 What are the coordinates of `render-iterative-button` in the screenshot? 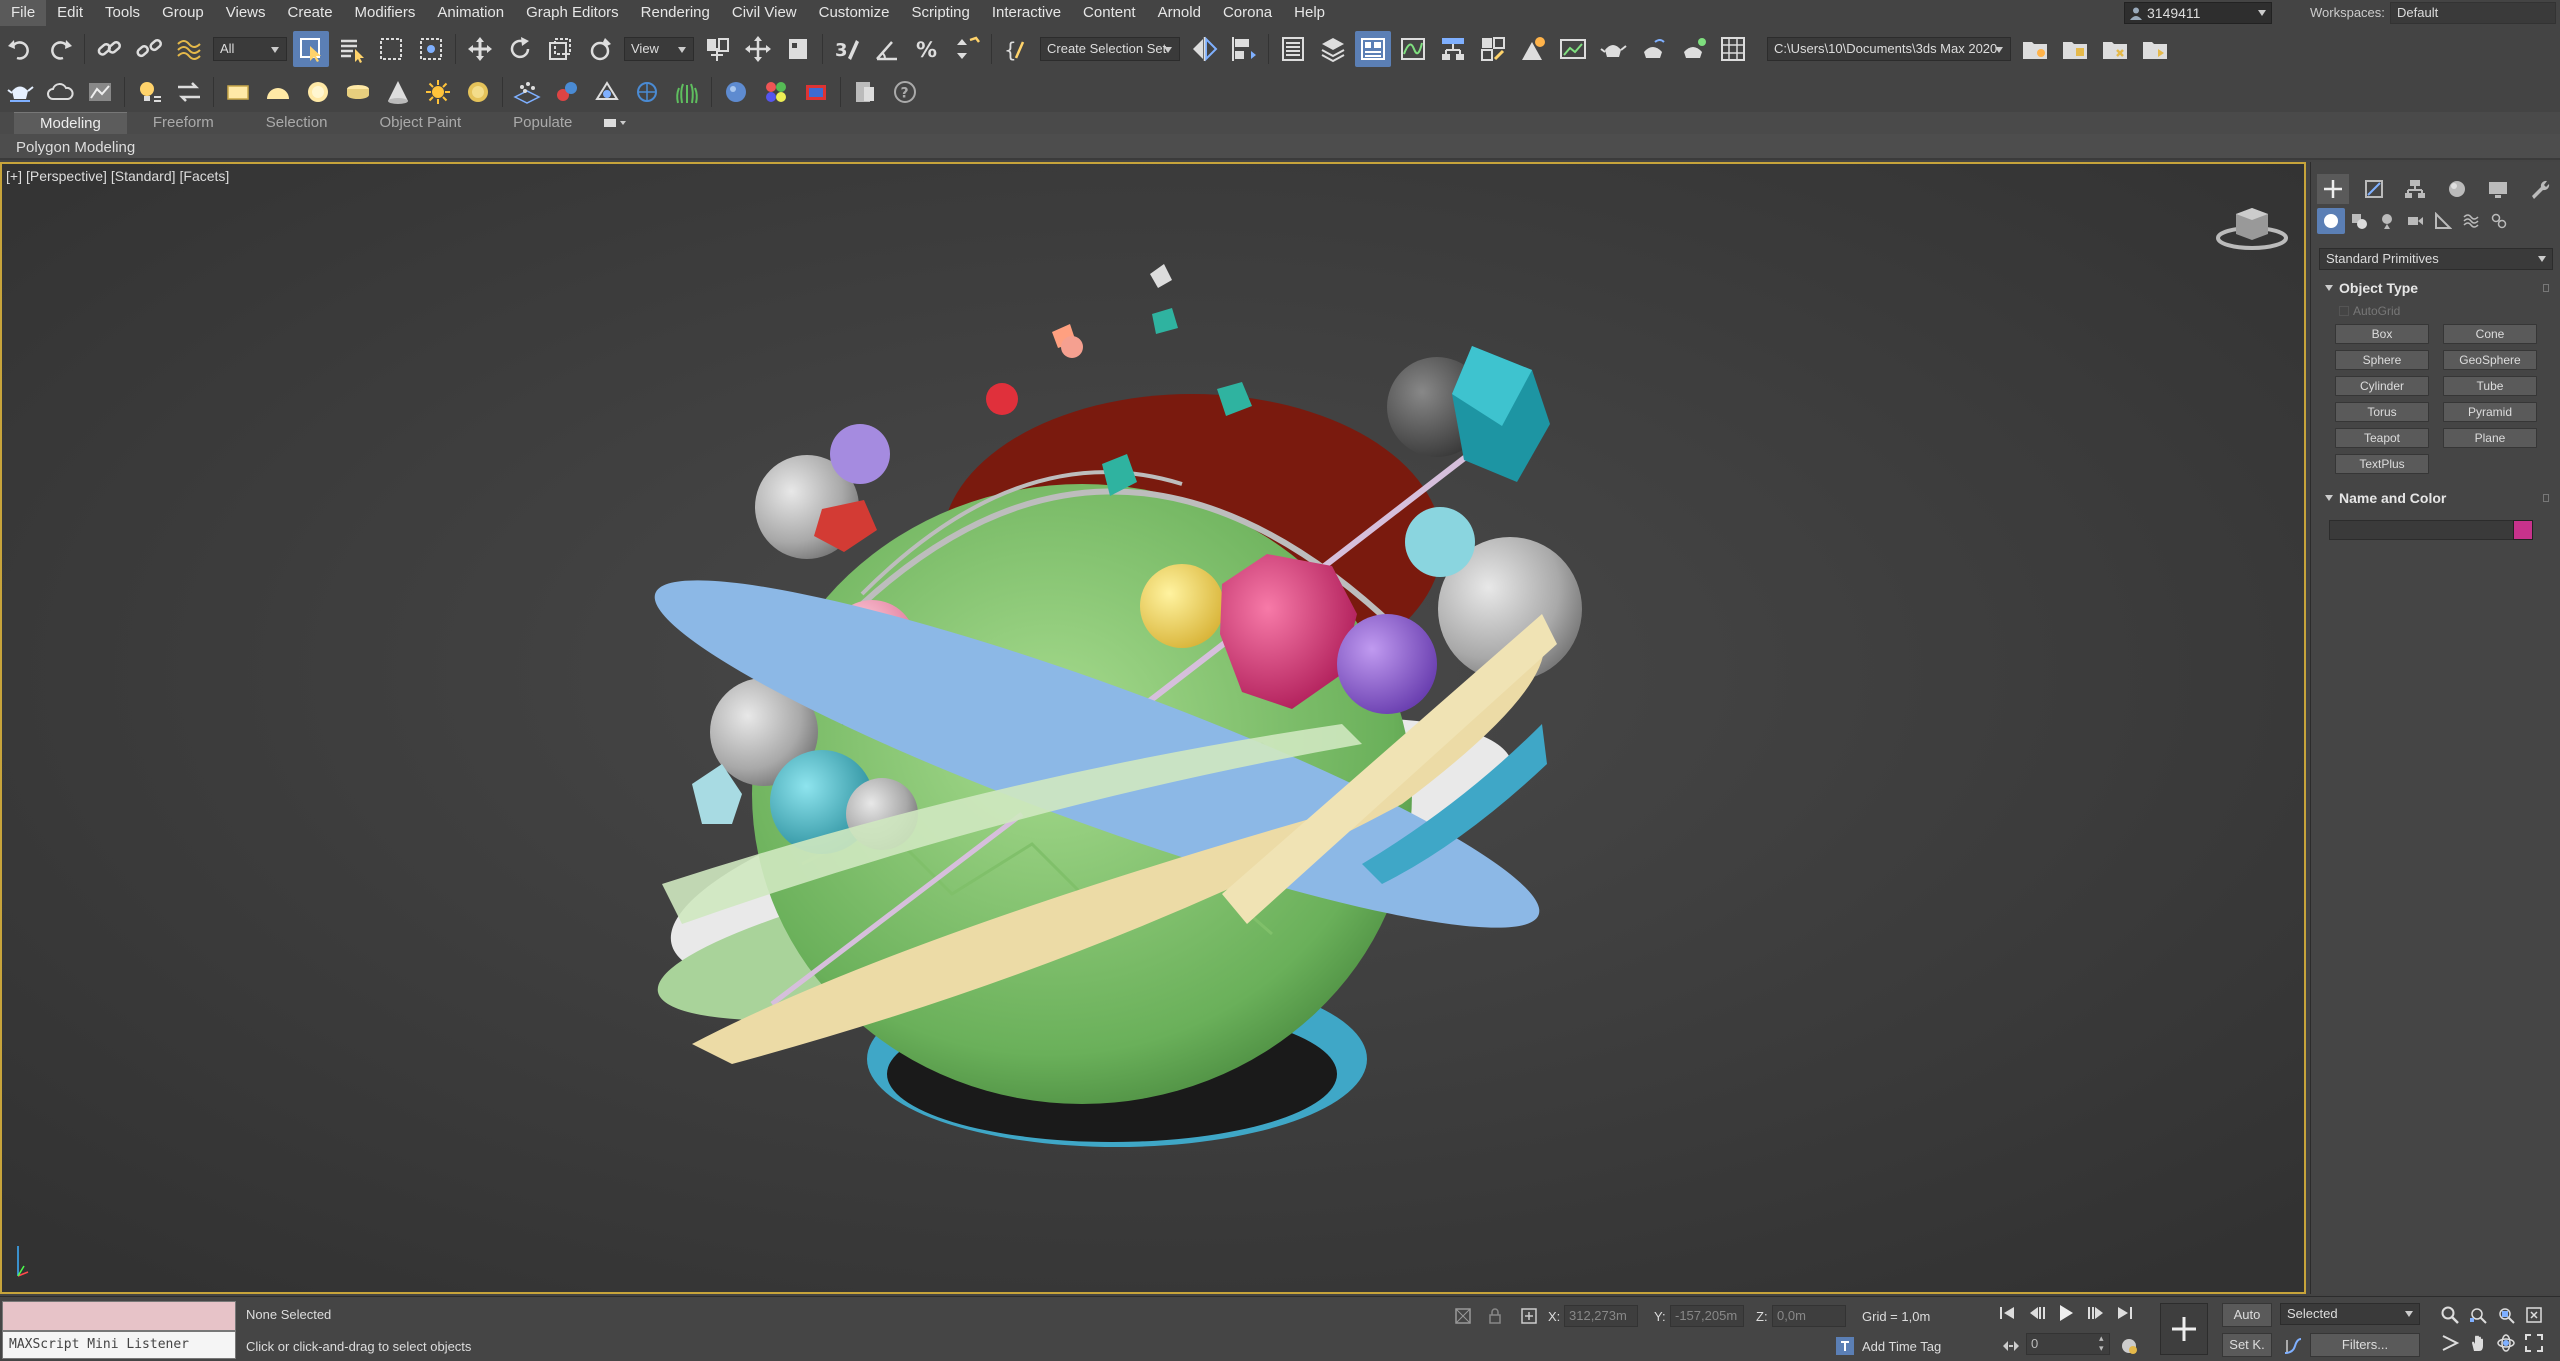 It's located at (1693, 49).